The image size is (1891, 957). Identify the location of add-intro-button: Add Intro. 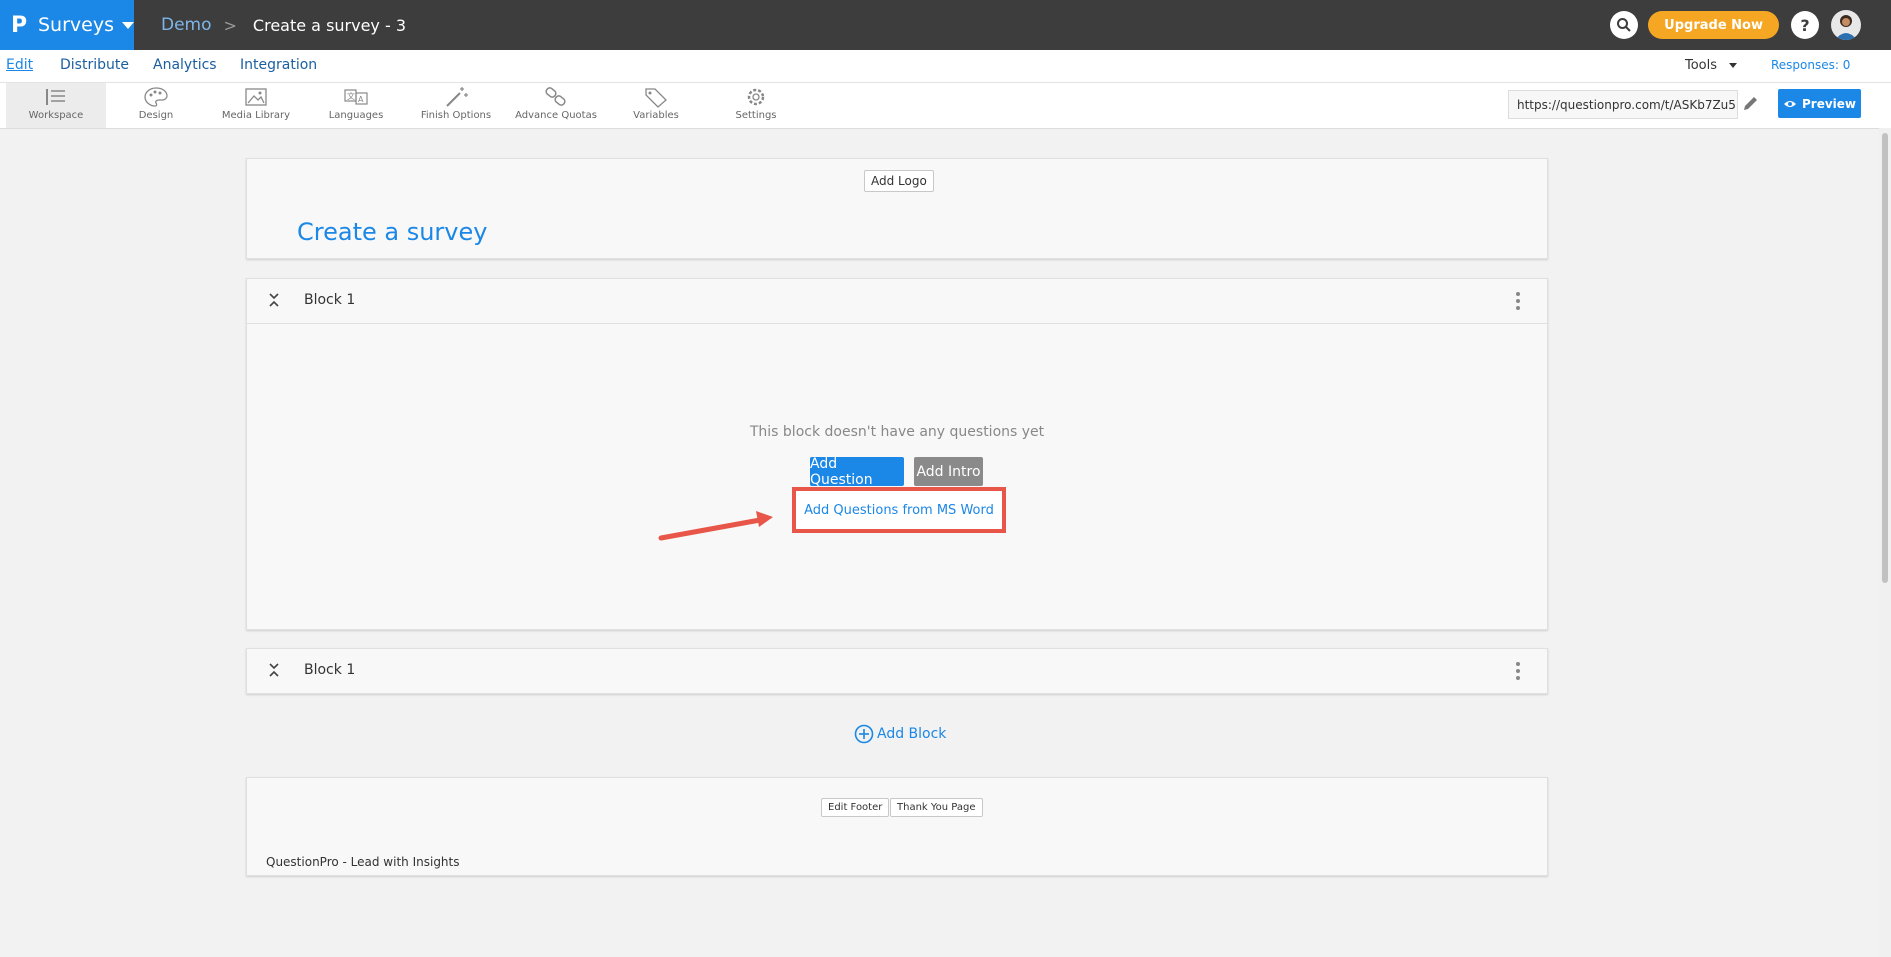
(948, 471).